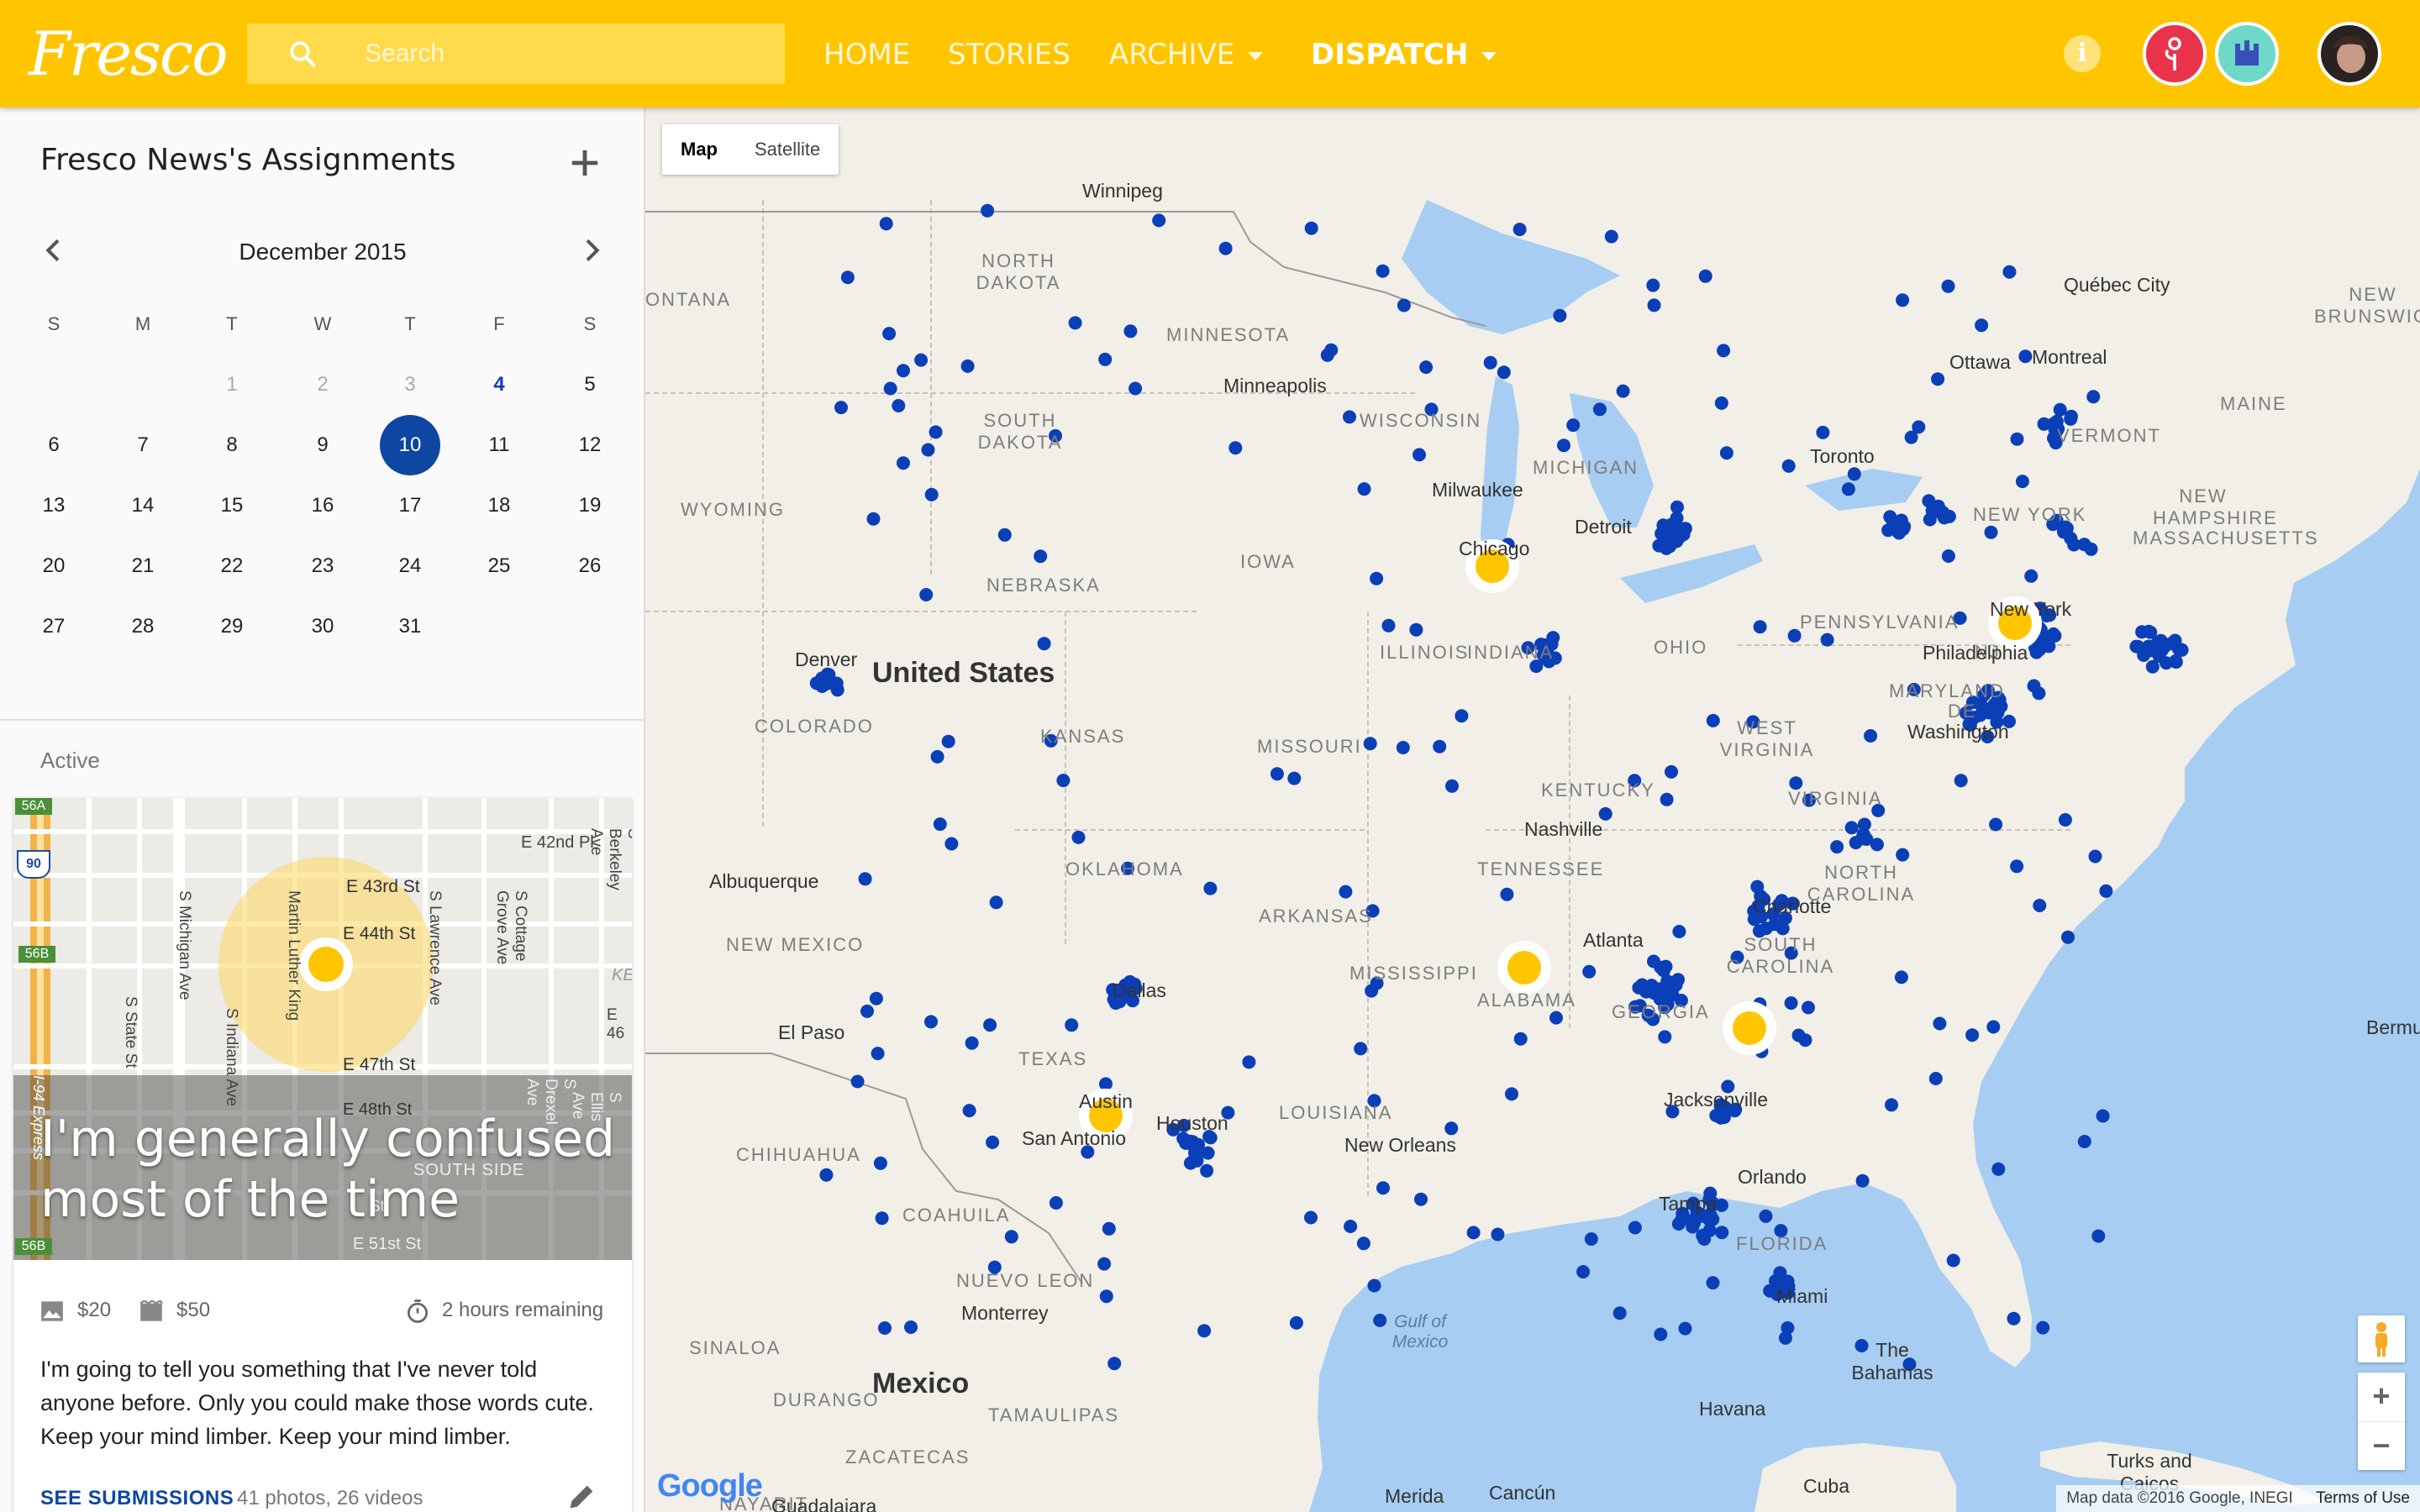  What do you see at coordinates (129, 53) in the screenshot?
I see `fresco-logo: Fresco` at bounding box center [129, 53].